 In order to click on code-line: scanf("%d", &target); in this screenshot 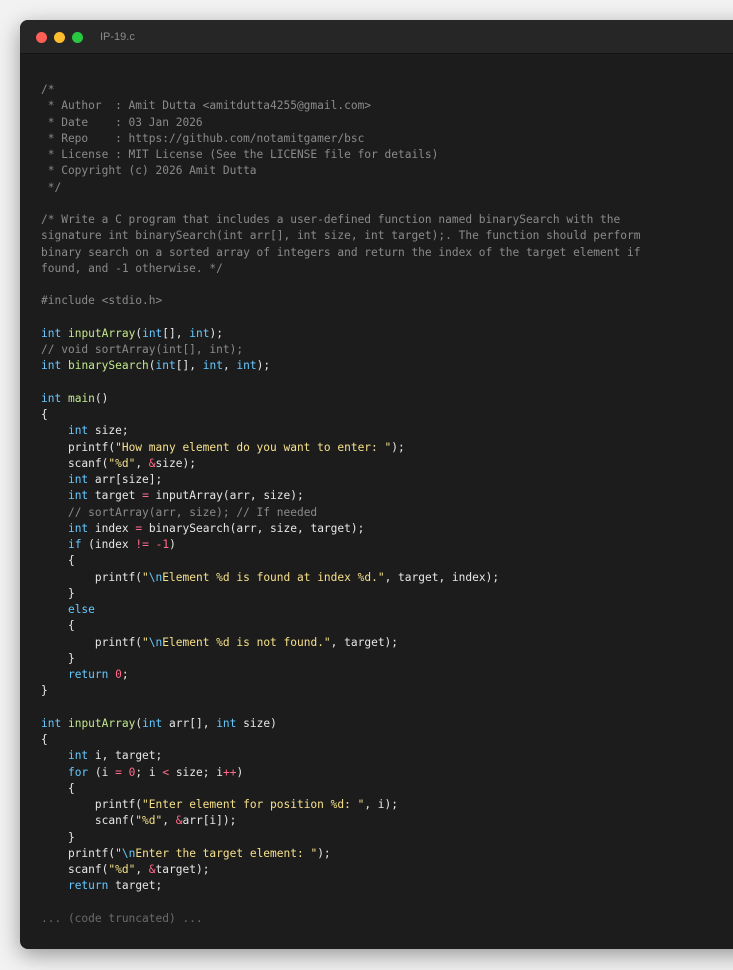, I will do `click(340, 870)`.